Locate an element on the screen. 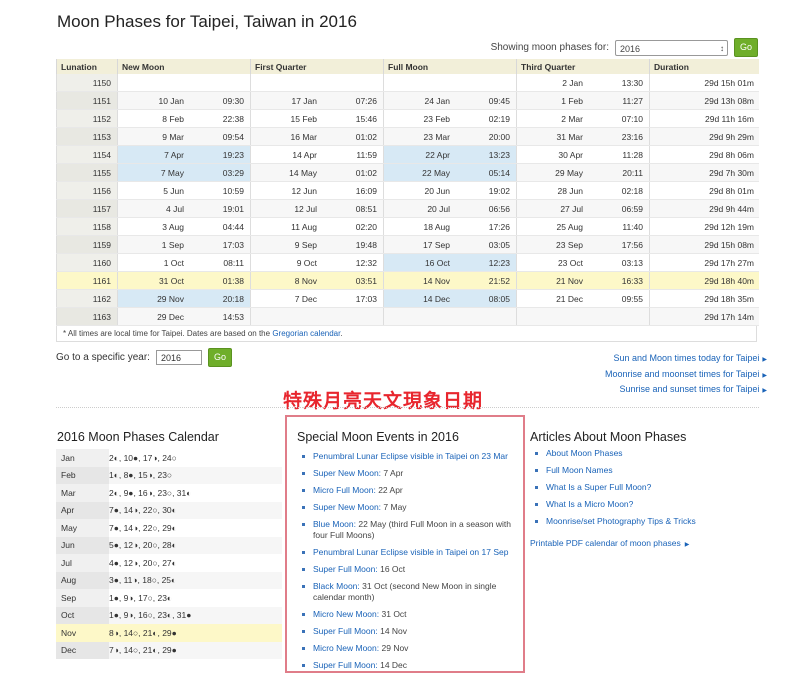  sunrise-sunset-link: Sunrise and sunset times for Taipei ▶ is located at coordinates (686, 391).